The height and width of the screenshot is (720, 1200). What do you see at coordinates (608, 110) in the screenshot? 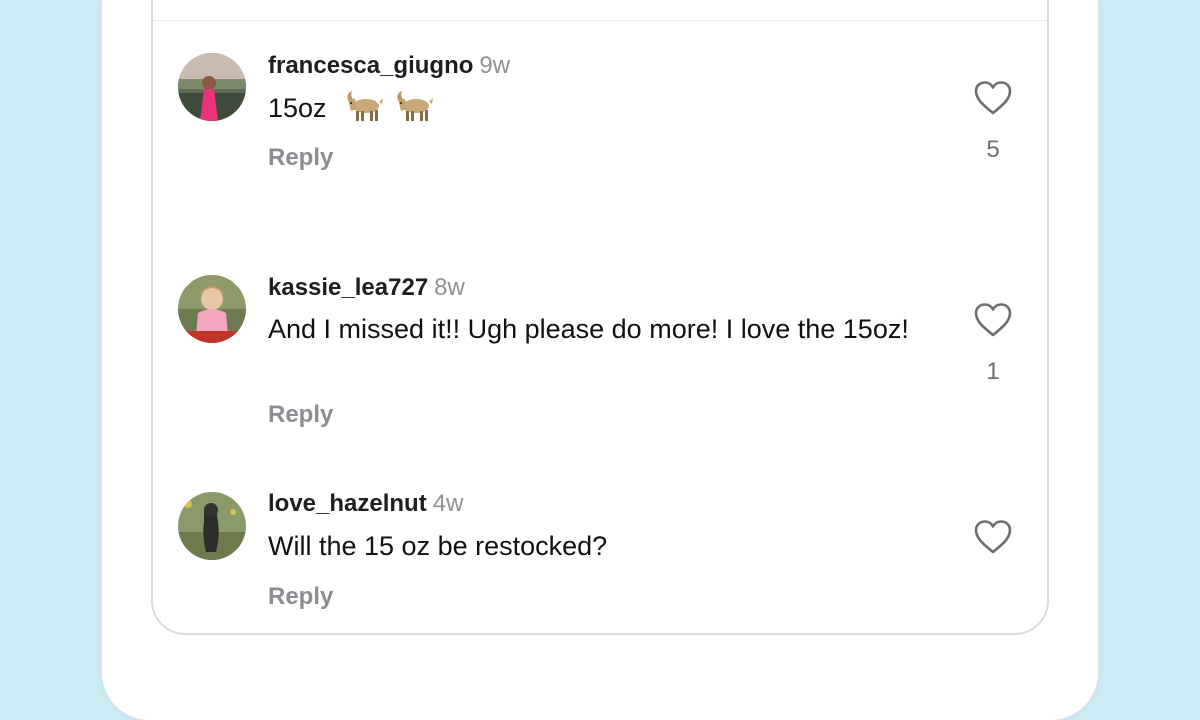
I see `comment-text: 15oz` at bounding box center [608, 110].